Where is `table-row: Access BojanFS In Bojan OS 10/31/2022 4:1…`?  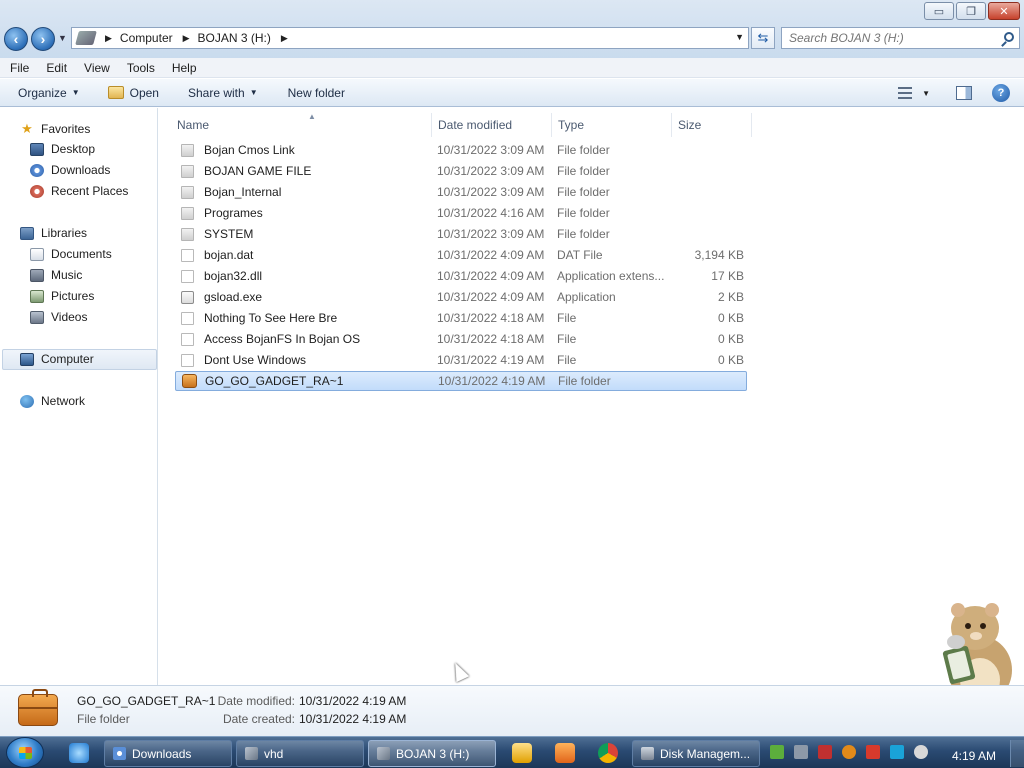
table-row: Access BojanFS In Bojan OS 10/31/2022 4:1… is located at coordinates (461, 339).